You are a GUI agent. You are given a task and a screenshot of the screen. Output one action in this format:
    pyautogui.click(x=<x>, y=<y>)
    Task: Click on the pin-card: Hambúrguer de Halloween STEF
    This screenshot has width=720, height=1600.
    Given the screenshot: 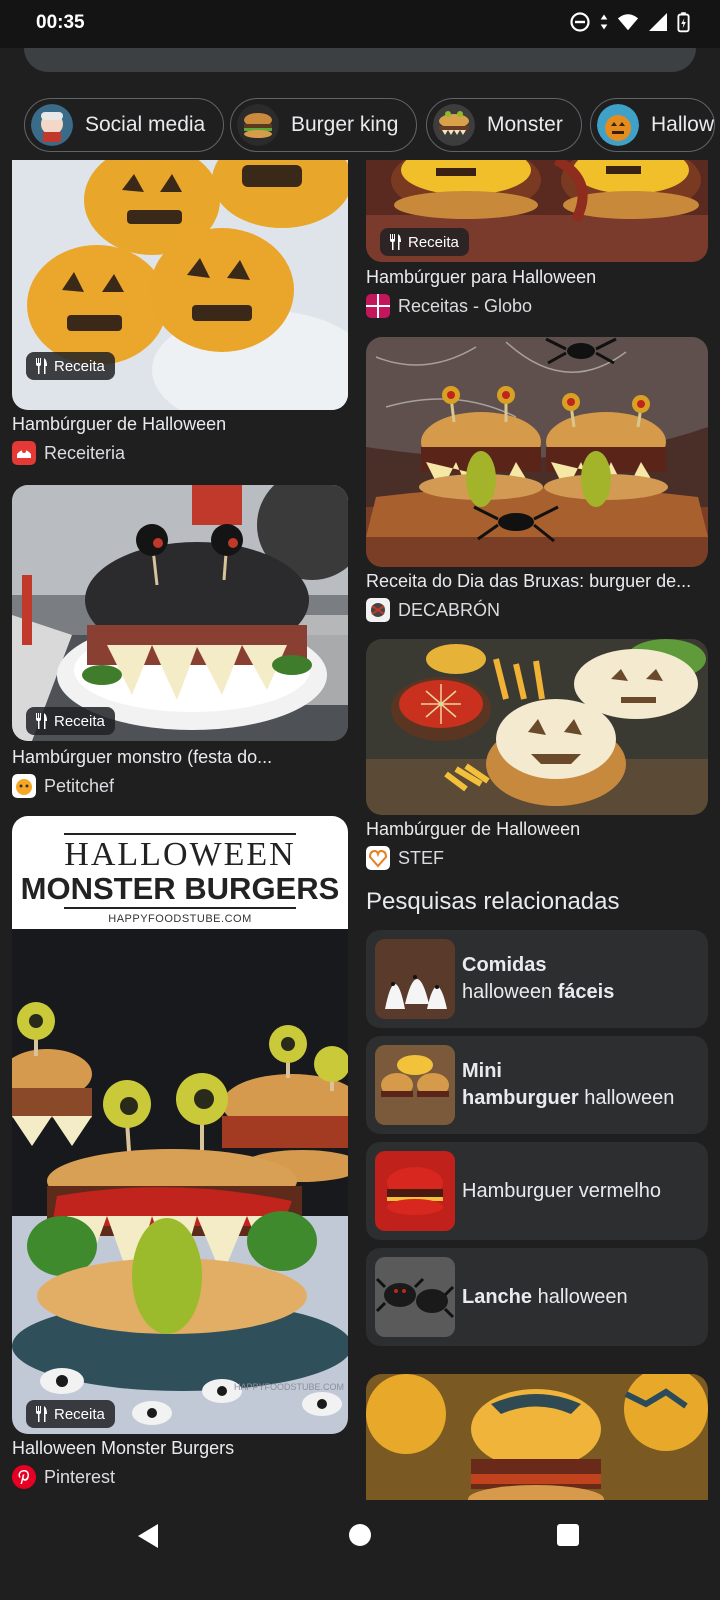 What is the action you would take?
    pyautogui.click(x=537, y=757)
    